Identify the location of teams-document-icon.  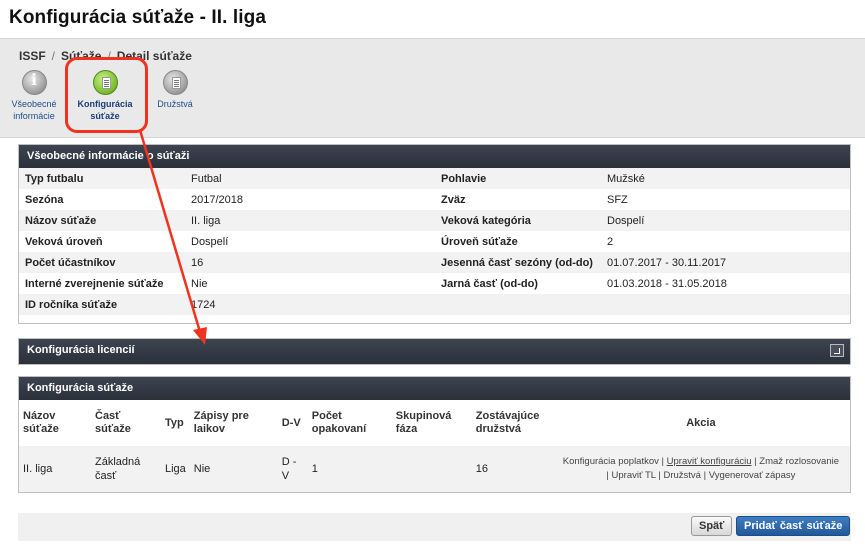
(175, 82).